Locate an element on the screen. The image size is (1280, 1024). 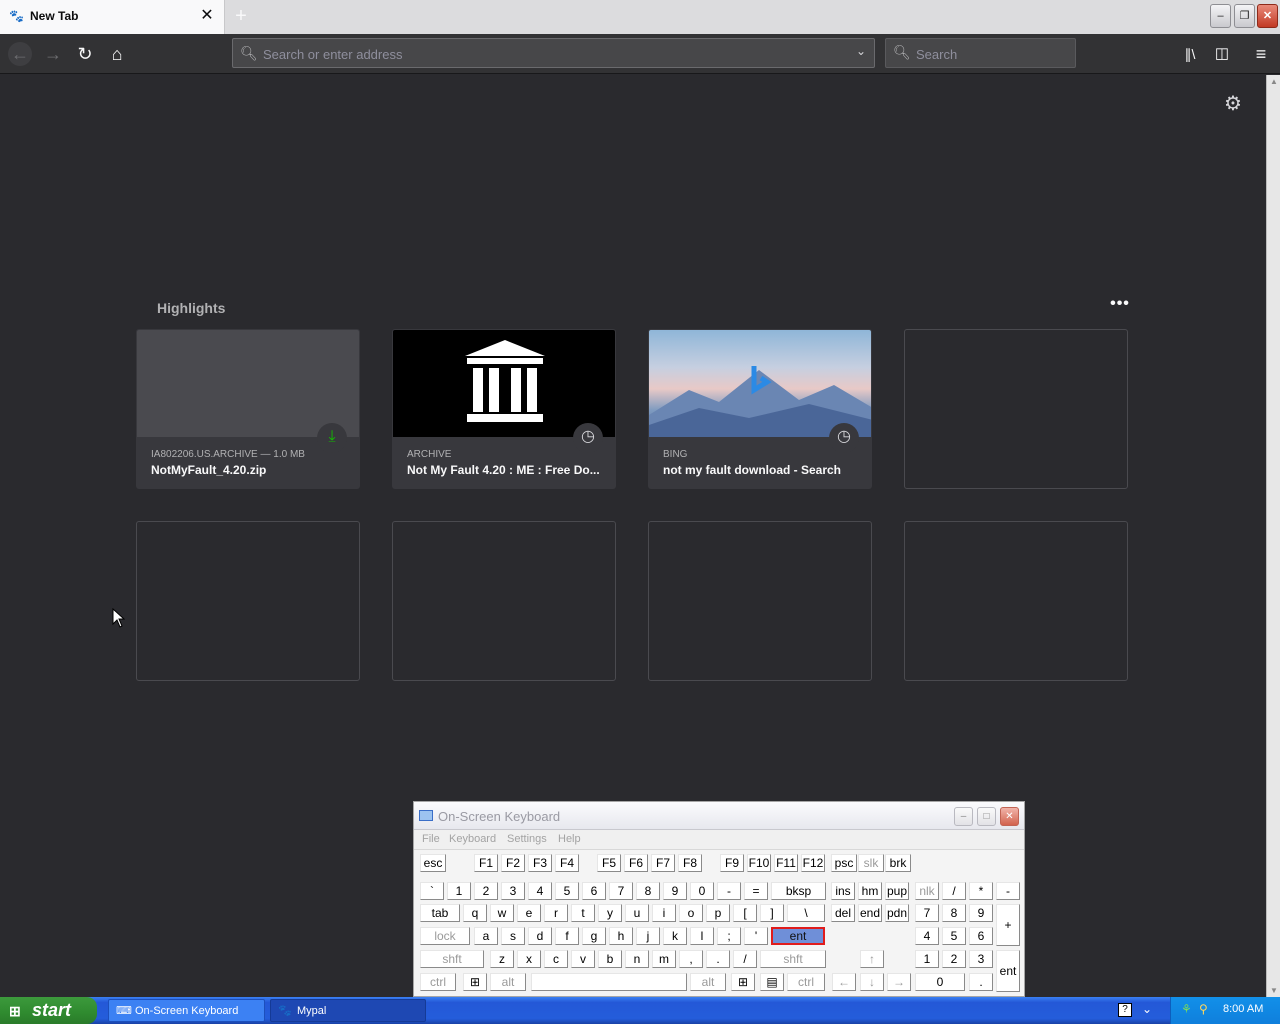
key-space-5: ⊞ is located at coordinates (743, 982).